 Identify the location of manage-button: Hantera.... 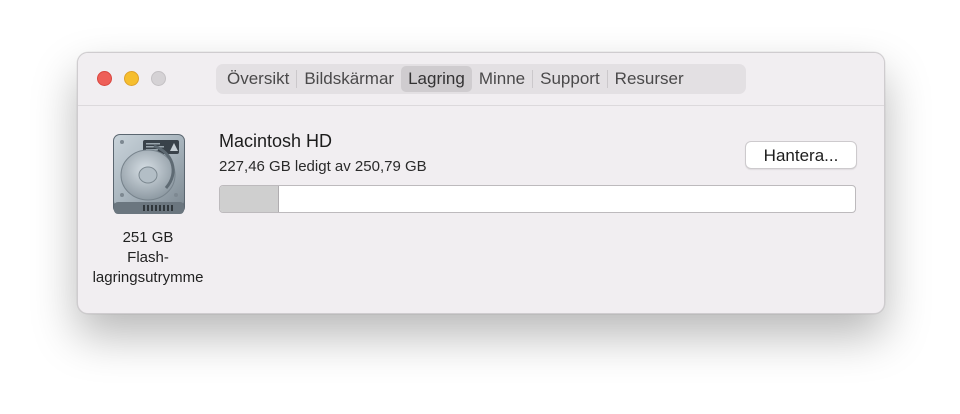
(801, 155).